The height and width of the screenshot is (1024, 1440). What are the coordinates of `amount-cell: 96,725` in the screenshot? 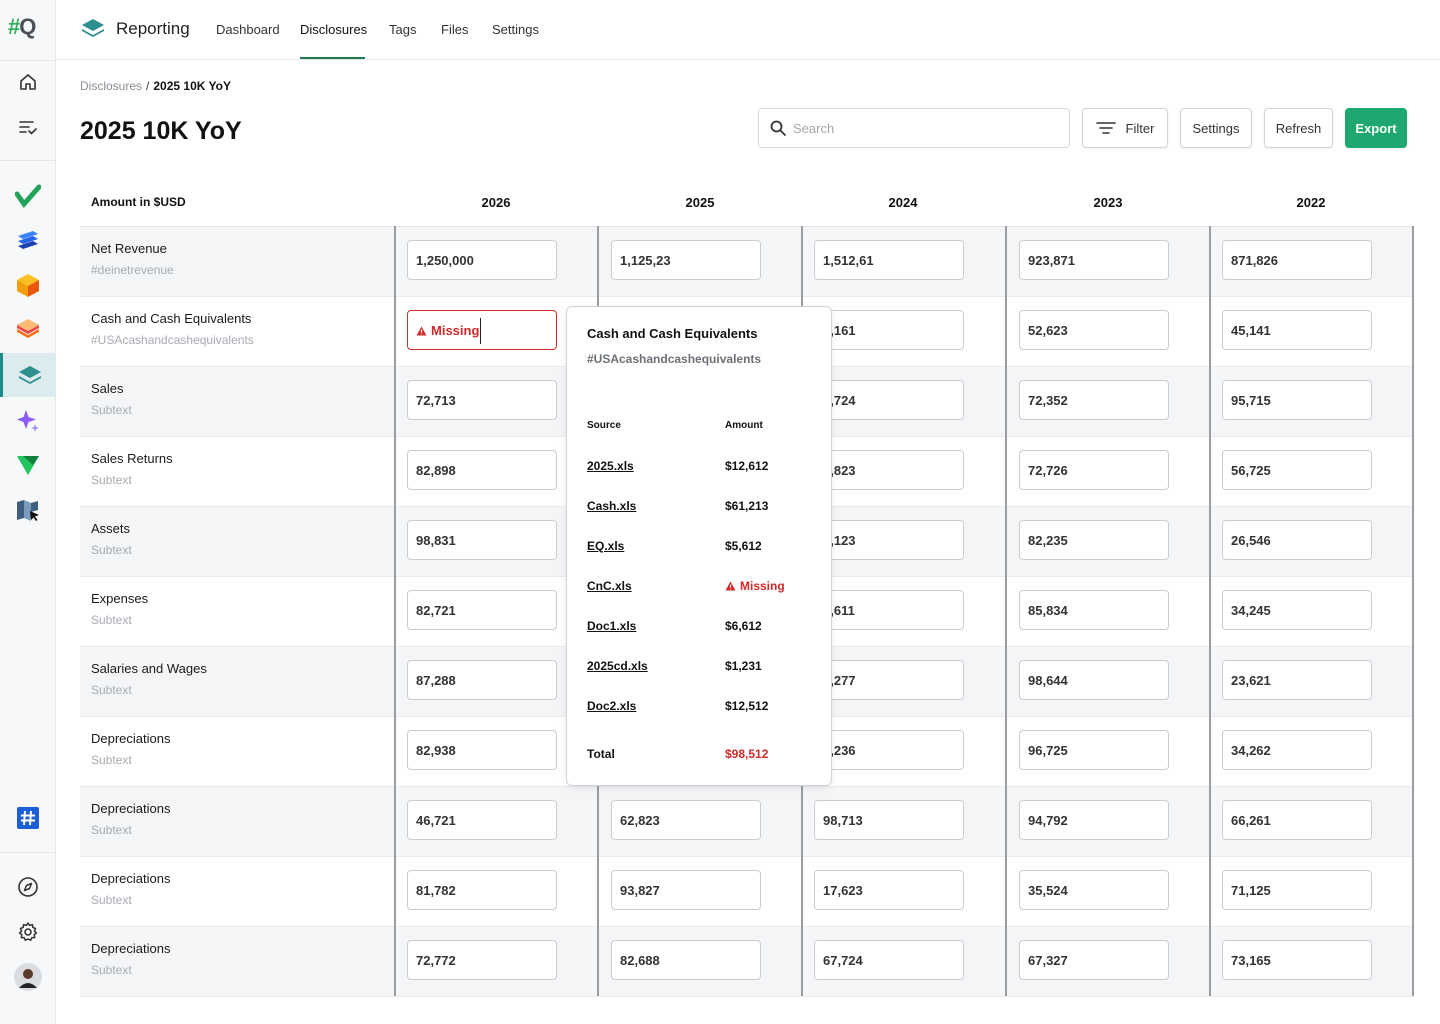 It's located at (1094, 750).